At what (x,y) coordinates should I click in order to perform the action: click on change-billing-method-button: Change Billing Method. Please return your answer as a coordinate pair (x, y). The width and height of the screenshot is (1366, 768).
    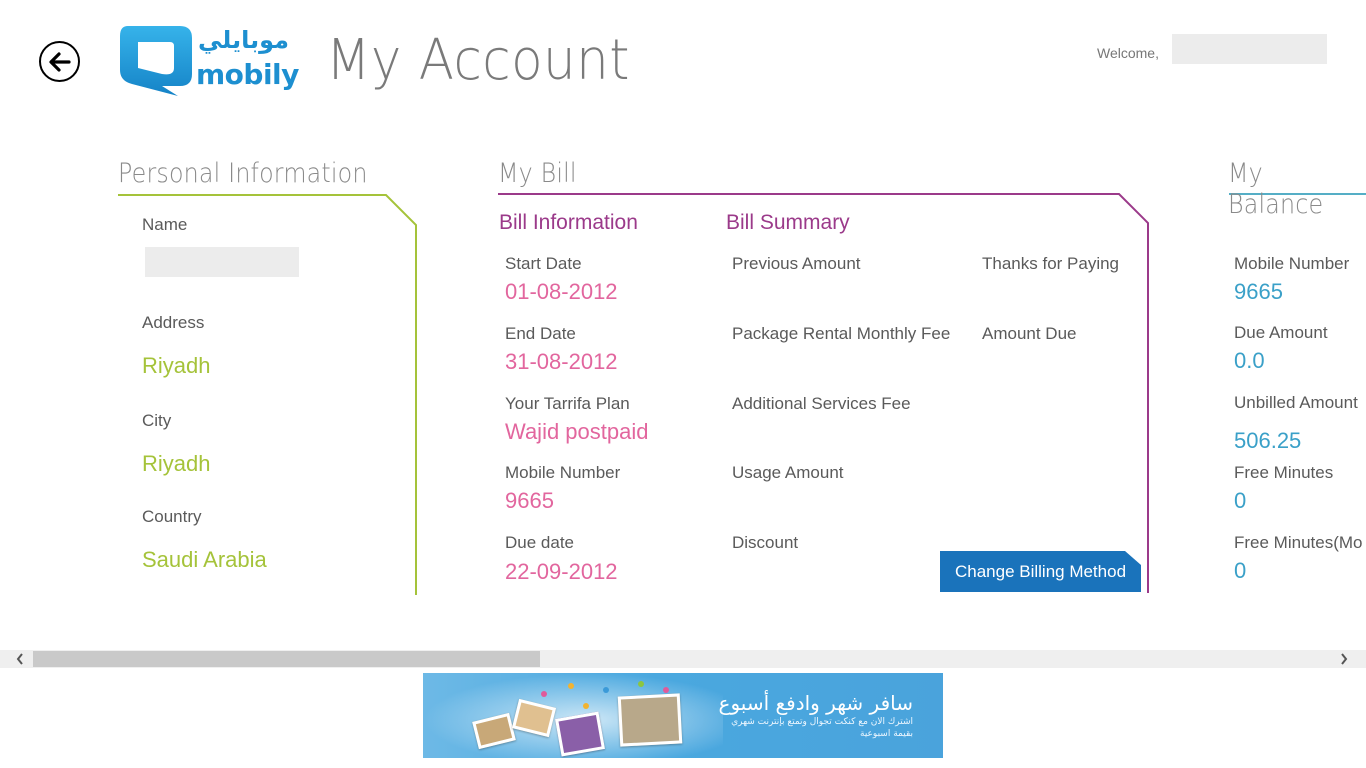
    Looking at the image, I should click on (1040, 571).